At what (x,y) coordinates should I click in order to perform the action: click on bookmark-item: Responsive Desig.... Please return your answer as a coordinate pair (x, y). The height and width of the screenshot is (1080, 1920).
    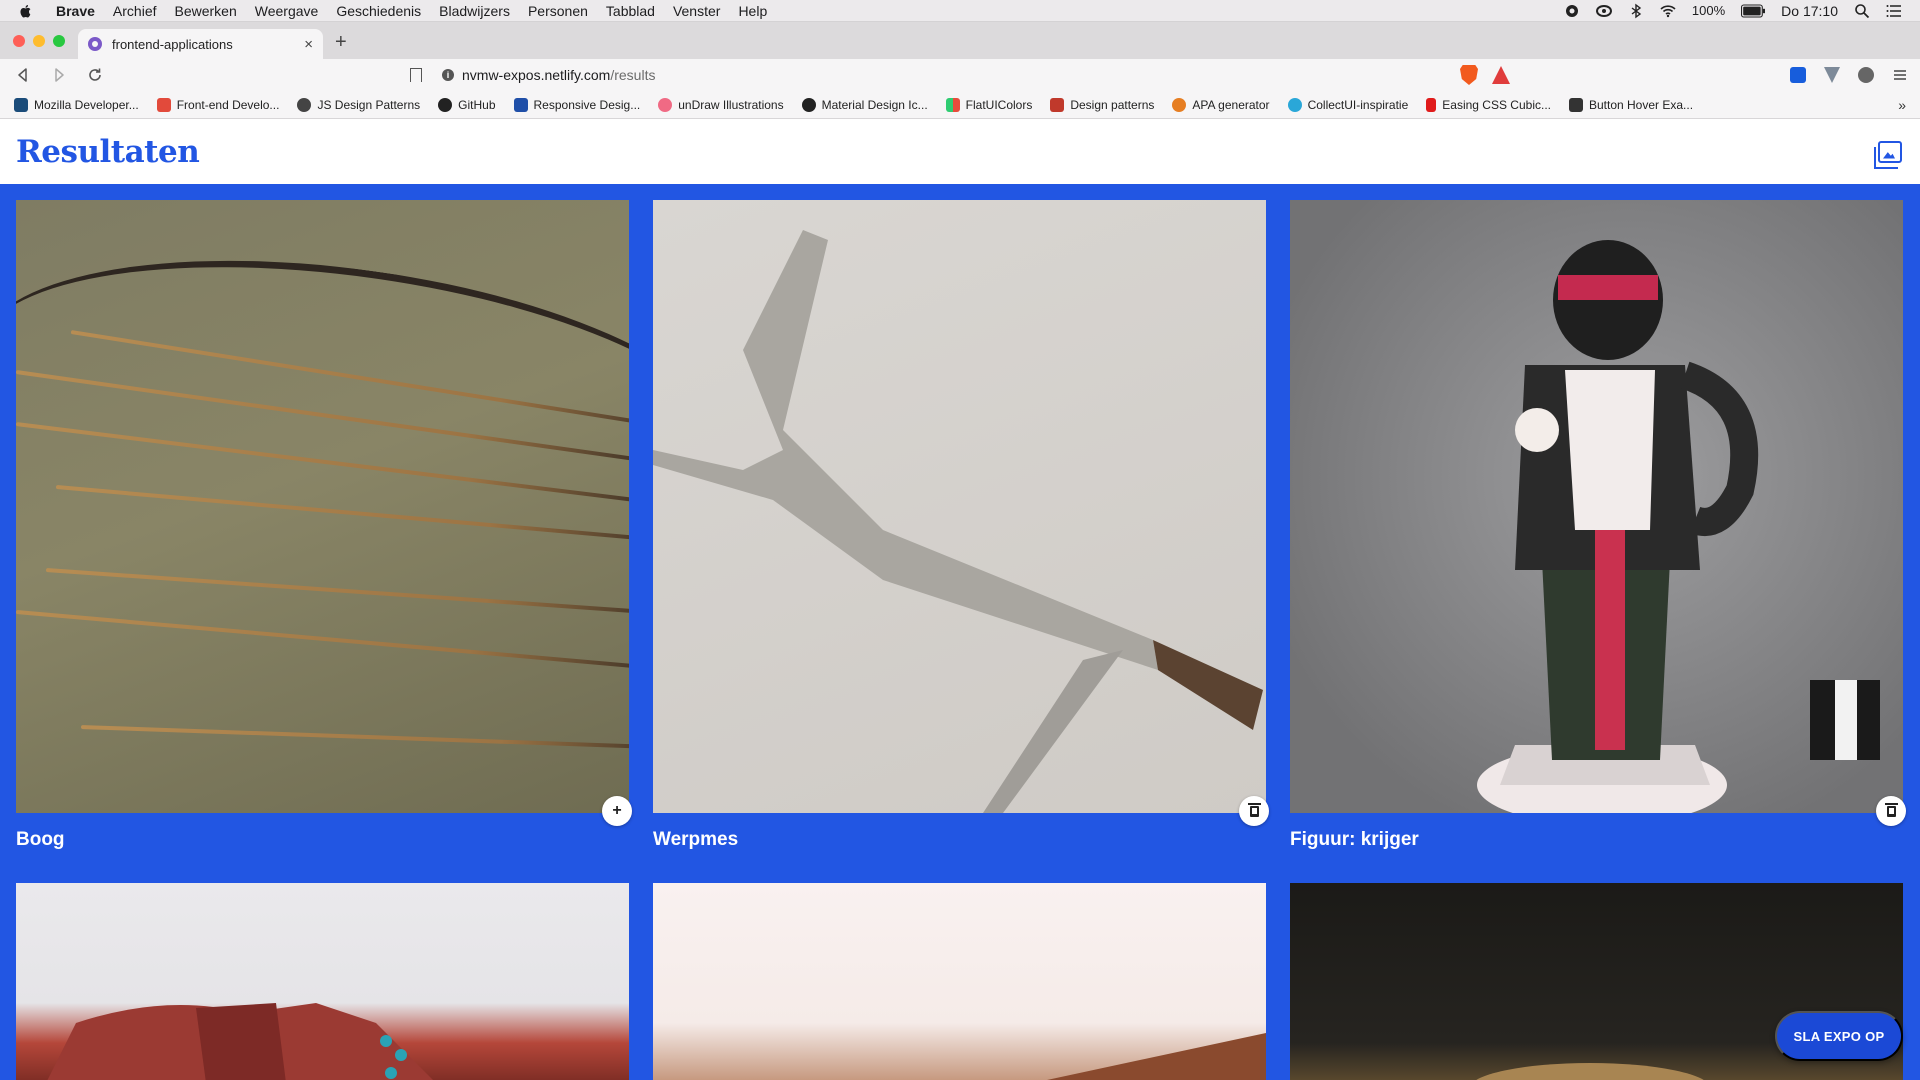
    Looking at the image, I should click on (576, 104).